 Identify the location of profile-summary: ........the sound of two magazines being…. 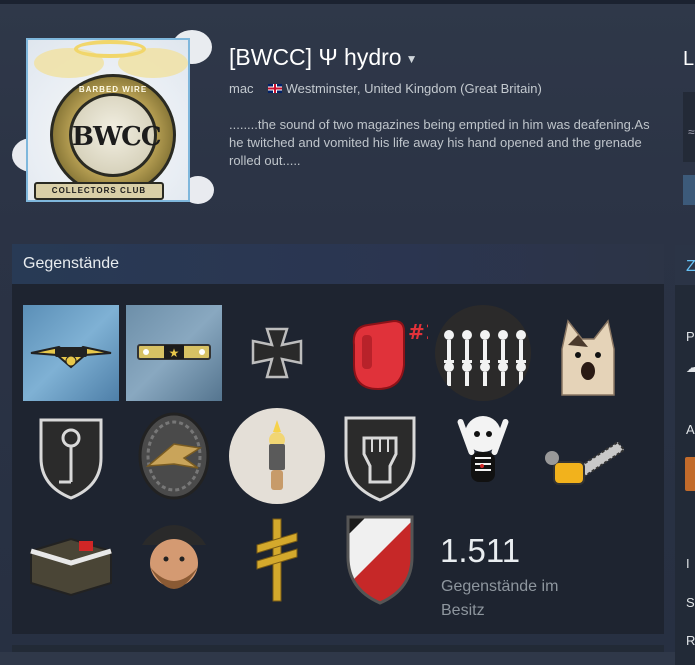
(439, 142).